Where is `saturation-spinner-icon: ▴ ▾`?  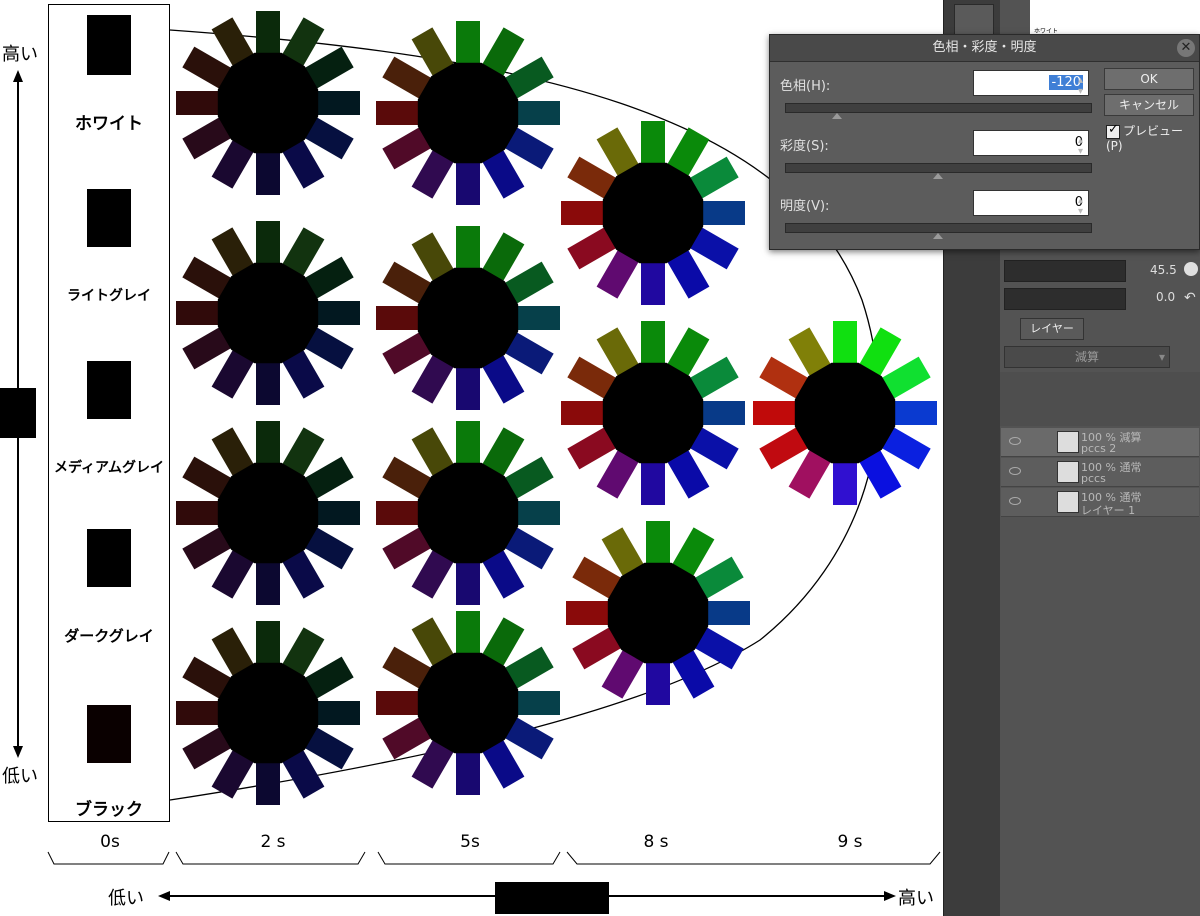
saturation-spinner-icon: ▴ ▾ is located at coordinates (1080, 146).